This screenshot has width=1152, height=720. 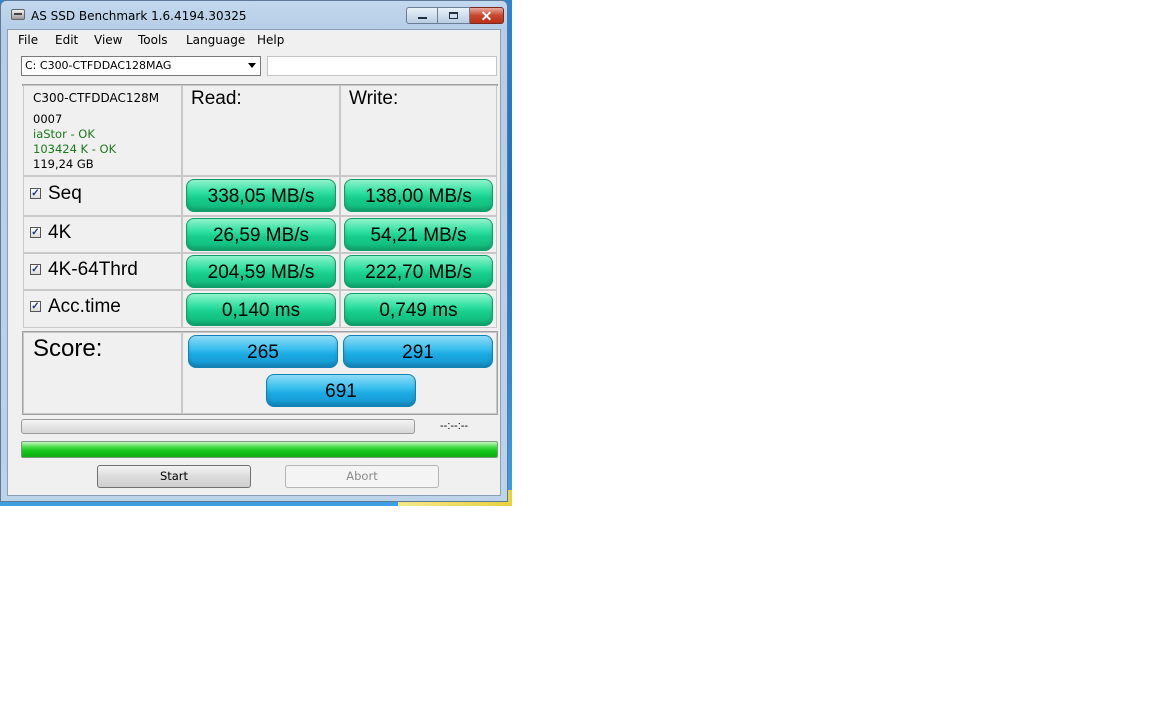 I want to click on drive-select-value: C: C300-CTFDDAC128MAG, so click(x=98, y=65).